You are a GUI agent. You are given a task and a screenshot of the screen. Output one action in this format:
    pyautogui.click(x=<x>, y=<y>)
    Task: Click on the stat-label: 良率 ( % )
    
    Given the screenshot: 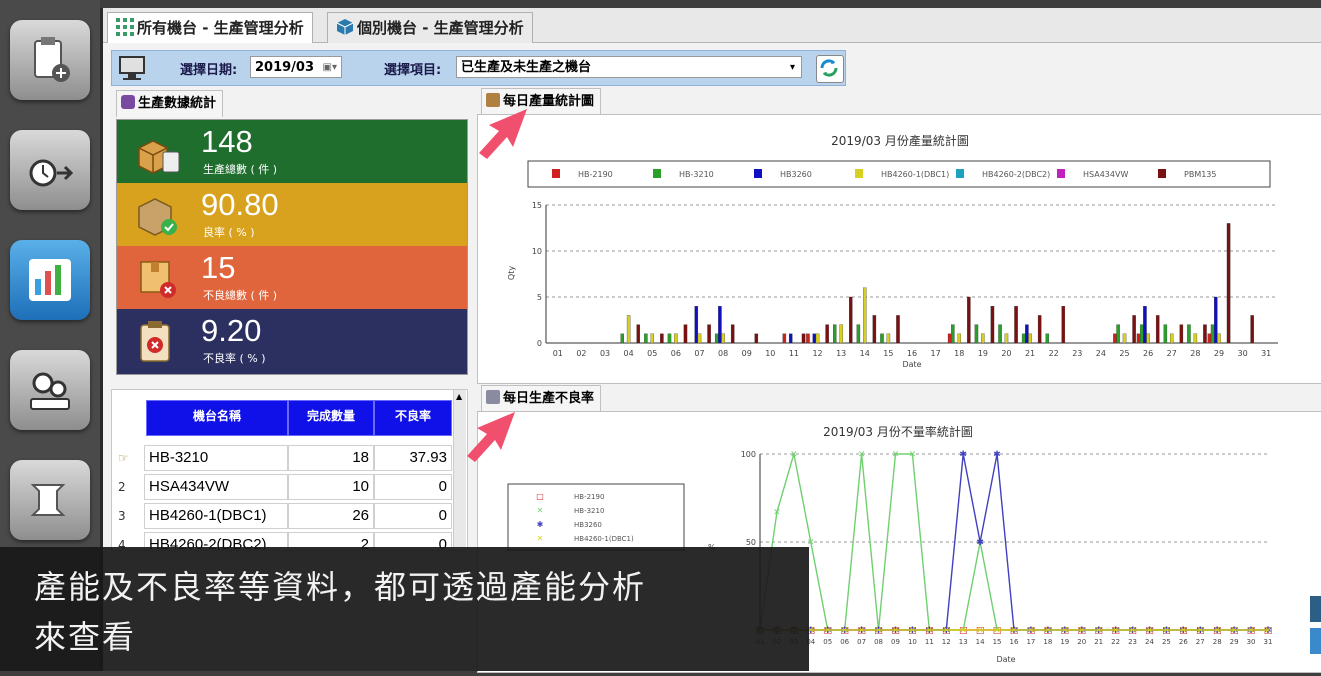 What is the action you would take?
    pyautogui.click(x=229, y=232)
    